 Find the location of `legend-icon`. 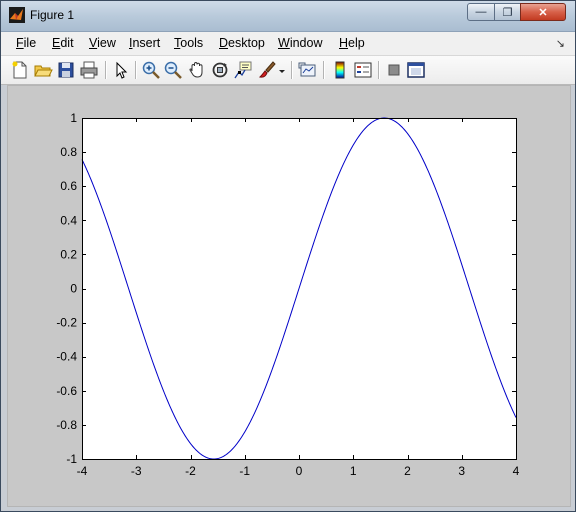

legend-icon is located at coordinates (363, 70).